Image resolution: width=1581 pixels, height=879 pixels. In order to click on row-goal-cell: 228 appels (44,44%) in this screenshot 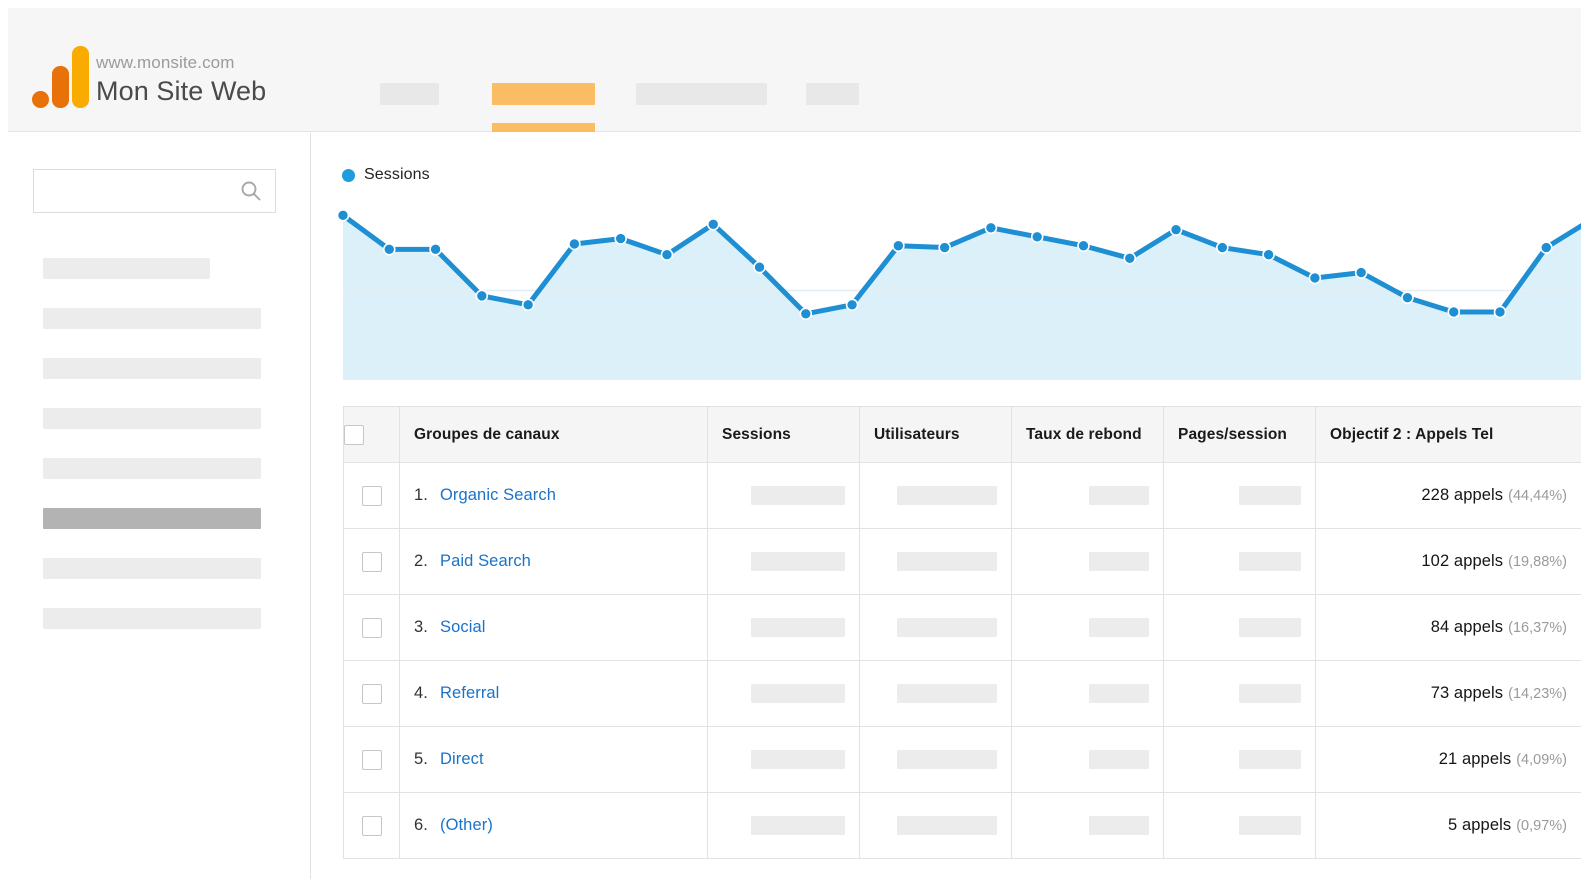, I will do `click(1448, 495)`.